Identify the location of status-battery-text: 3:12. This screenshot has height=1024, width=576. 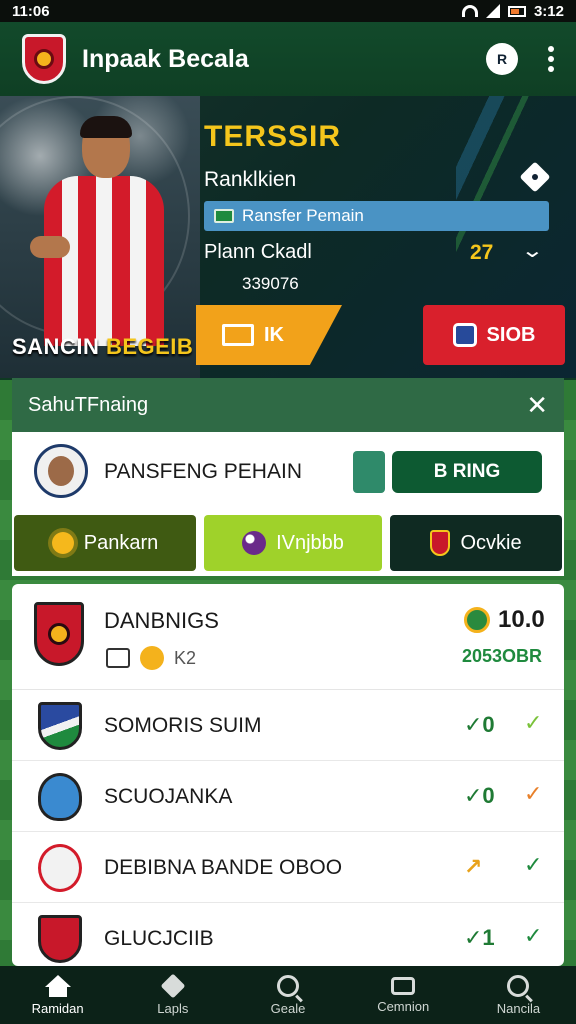
(548, 11).